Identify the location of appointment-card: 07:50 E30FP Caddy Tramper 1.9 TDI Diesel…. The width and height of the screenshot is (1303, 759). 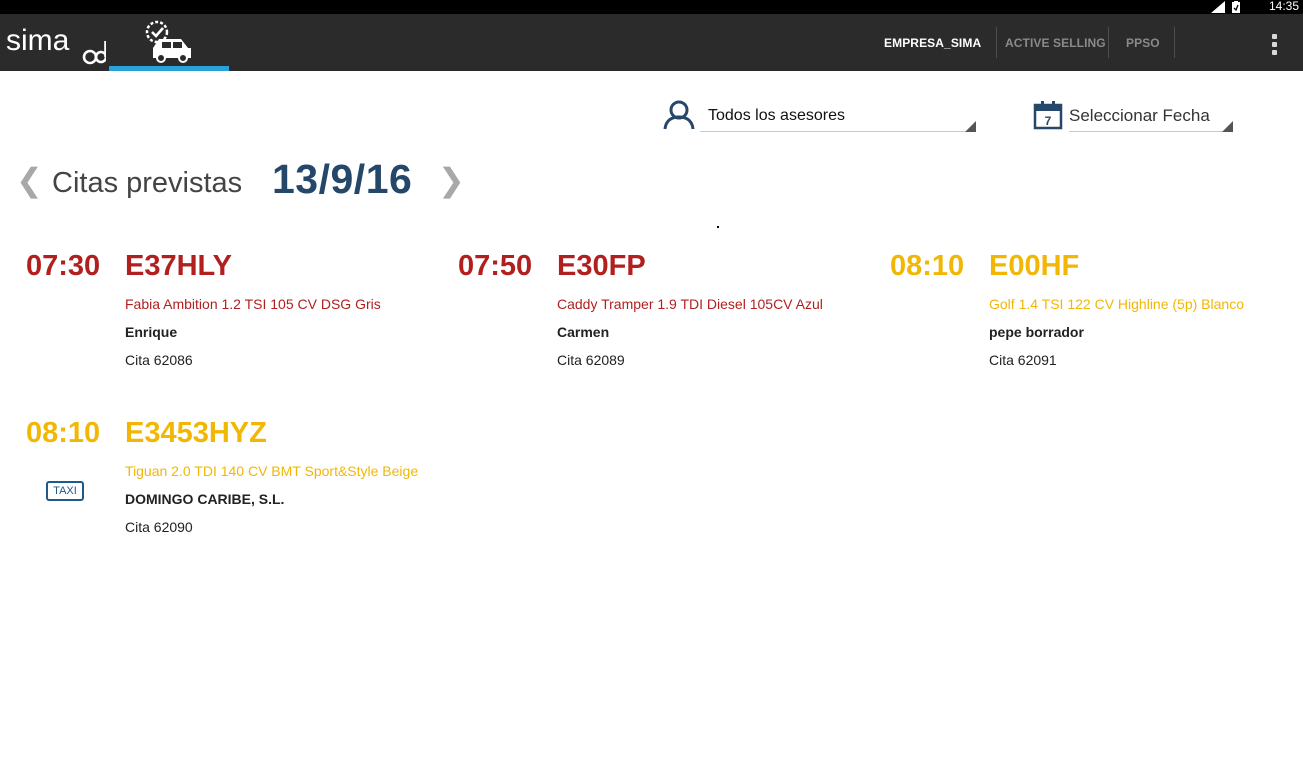
(658, 320).